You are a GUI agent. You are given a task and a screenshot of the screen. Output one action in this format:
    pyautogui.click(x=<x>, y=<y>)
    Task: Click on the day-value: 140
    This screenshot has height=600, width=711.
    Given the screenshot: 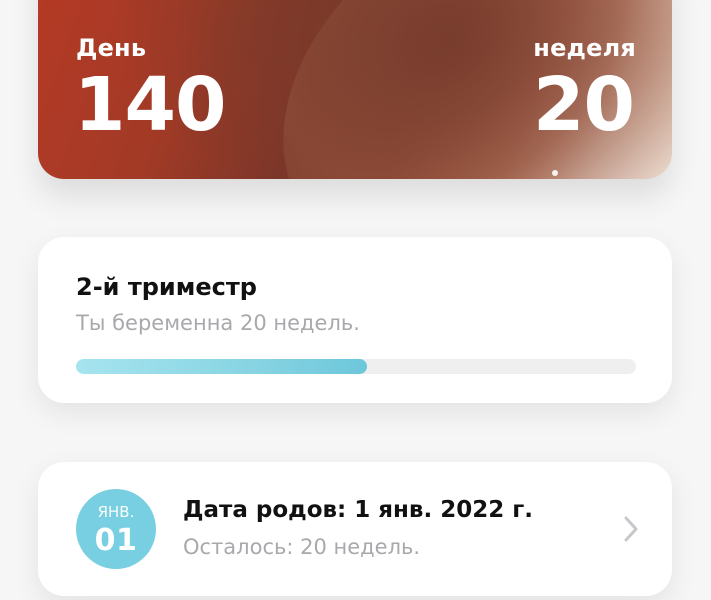 What is the action you would take?
    pyautogui.click(x=150, y=105)
    